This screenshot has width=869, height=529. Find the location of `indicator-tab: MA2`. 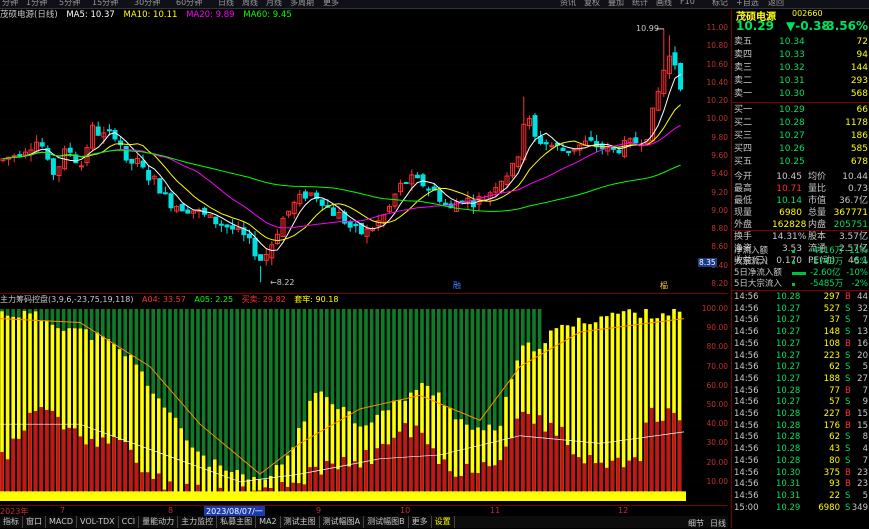

indicator-tab: MA2 is located at coordinates (268, 522).